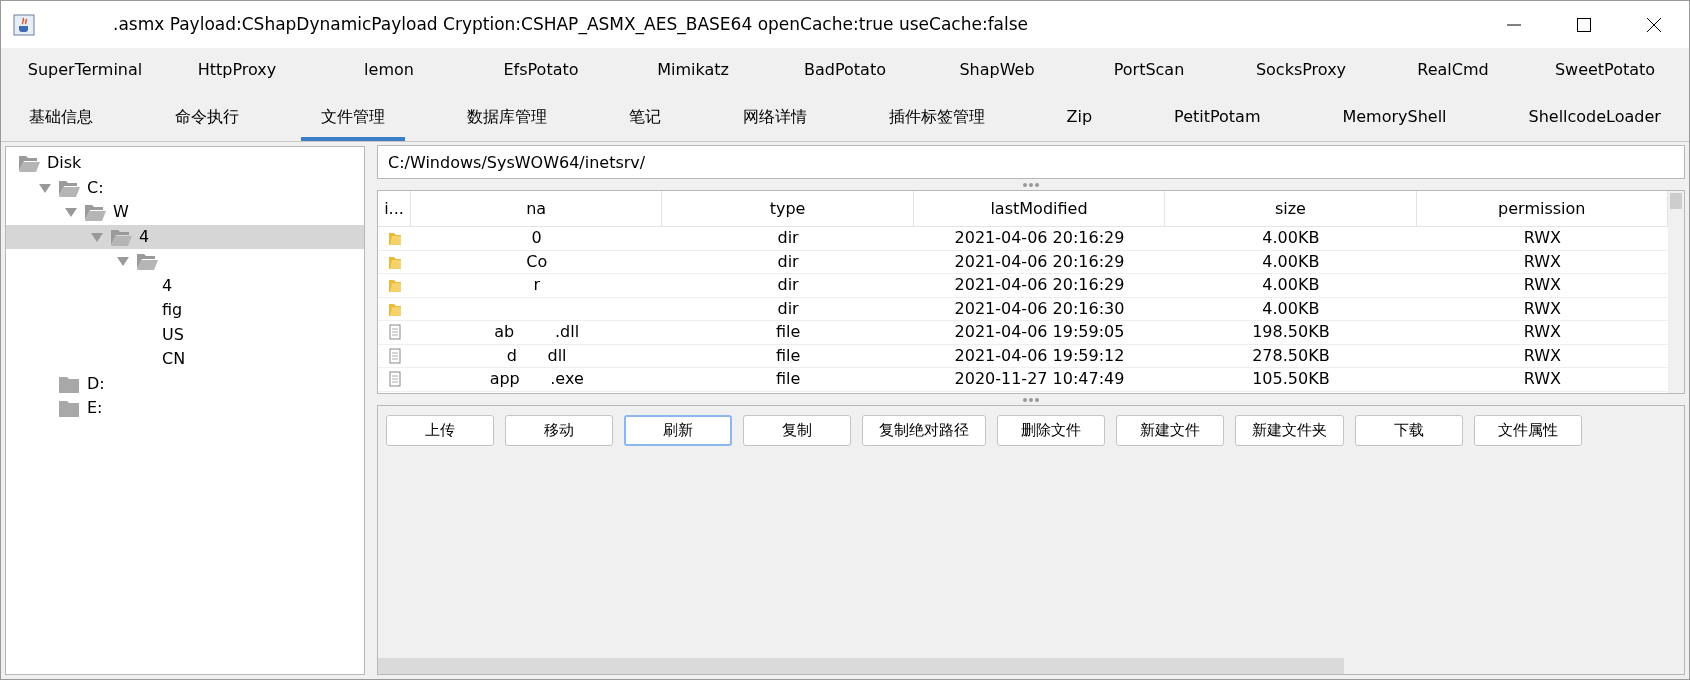  What do you see at coordinates (536, 355) in the screenshot?
I see `table-cell: d dll` at bounding box center [536, 355].